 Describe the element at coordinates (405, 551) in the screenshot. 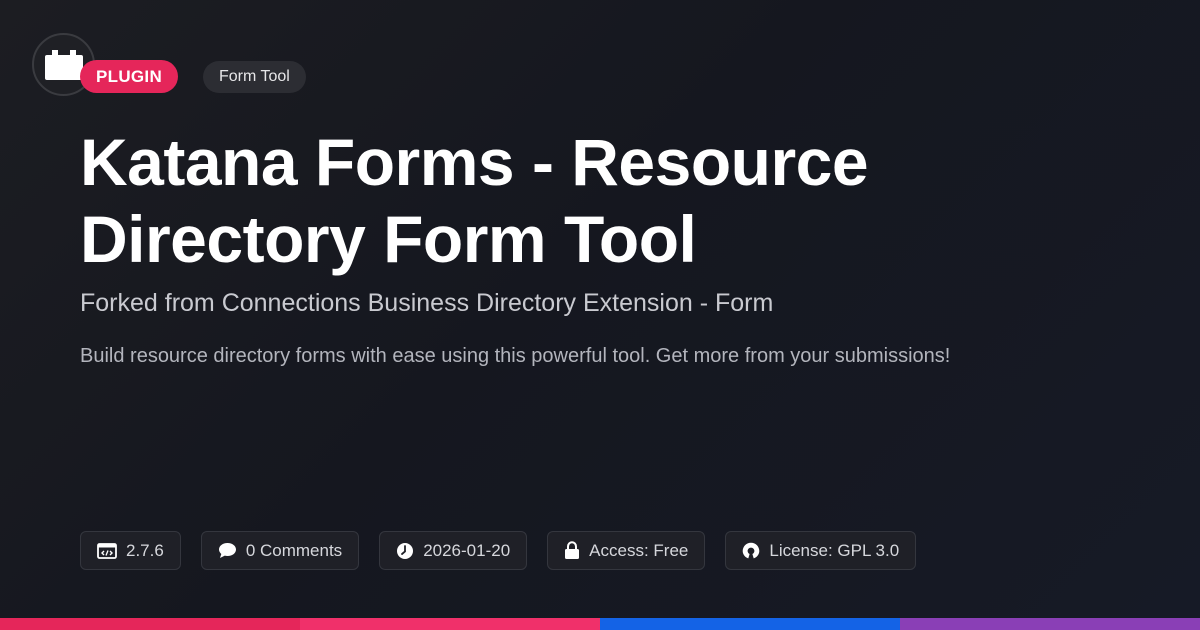

I see `clock-icon` at that location.